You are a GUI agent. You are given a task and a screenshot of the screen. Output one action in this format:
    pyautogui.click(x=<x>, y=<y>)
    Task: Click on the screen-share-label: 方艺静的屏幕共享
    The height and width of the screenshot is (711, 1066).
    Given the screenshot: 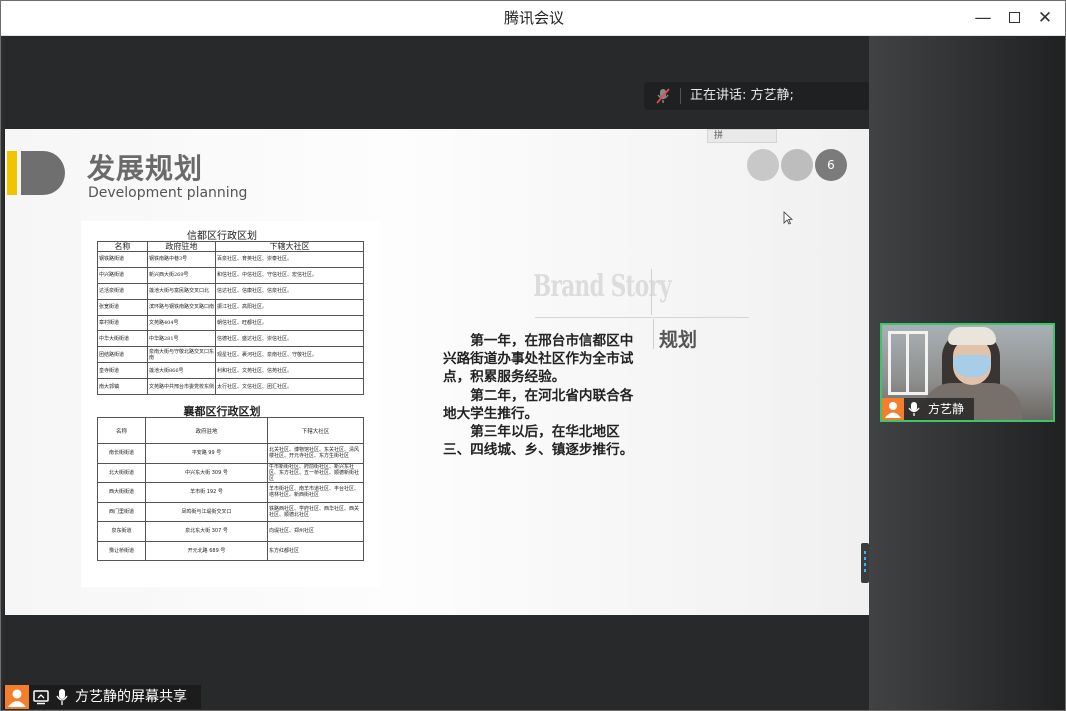 What is the action you would take?
    pyautogui.click(x=131, y=697)
    